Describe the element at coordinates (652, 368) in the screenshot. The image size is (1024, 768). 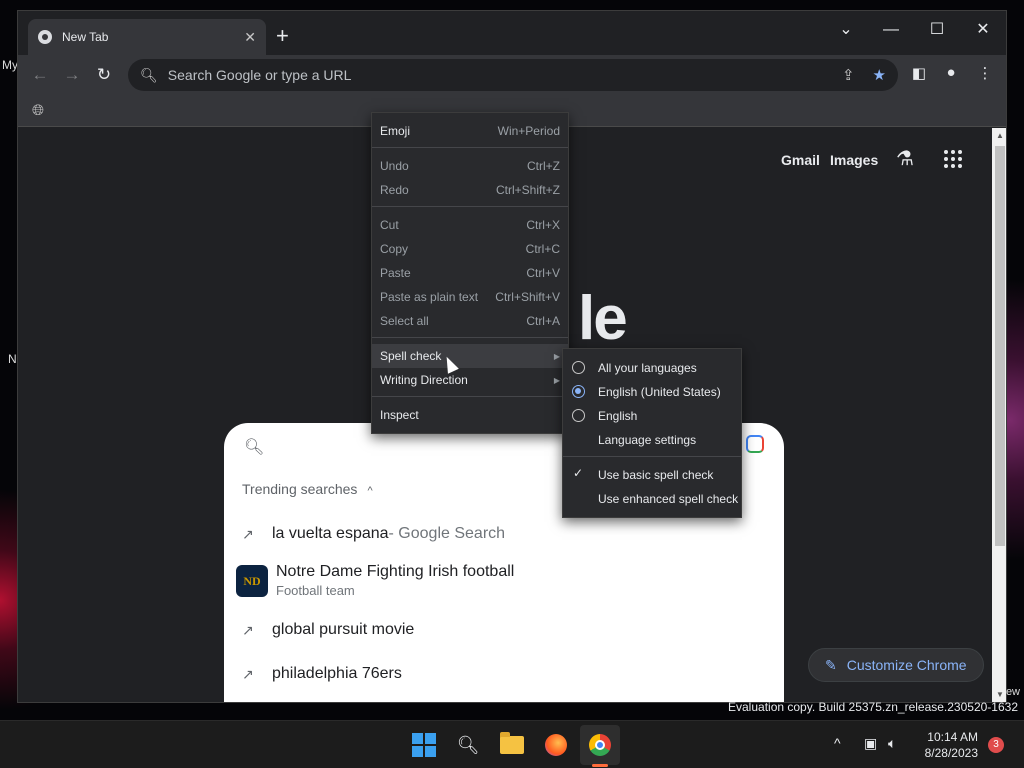
I see `spell-option-all-languages: All your languages` at that location.